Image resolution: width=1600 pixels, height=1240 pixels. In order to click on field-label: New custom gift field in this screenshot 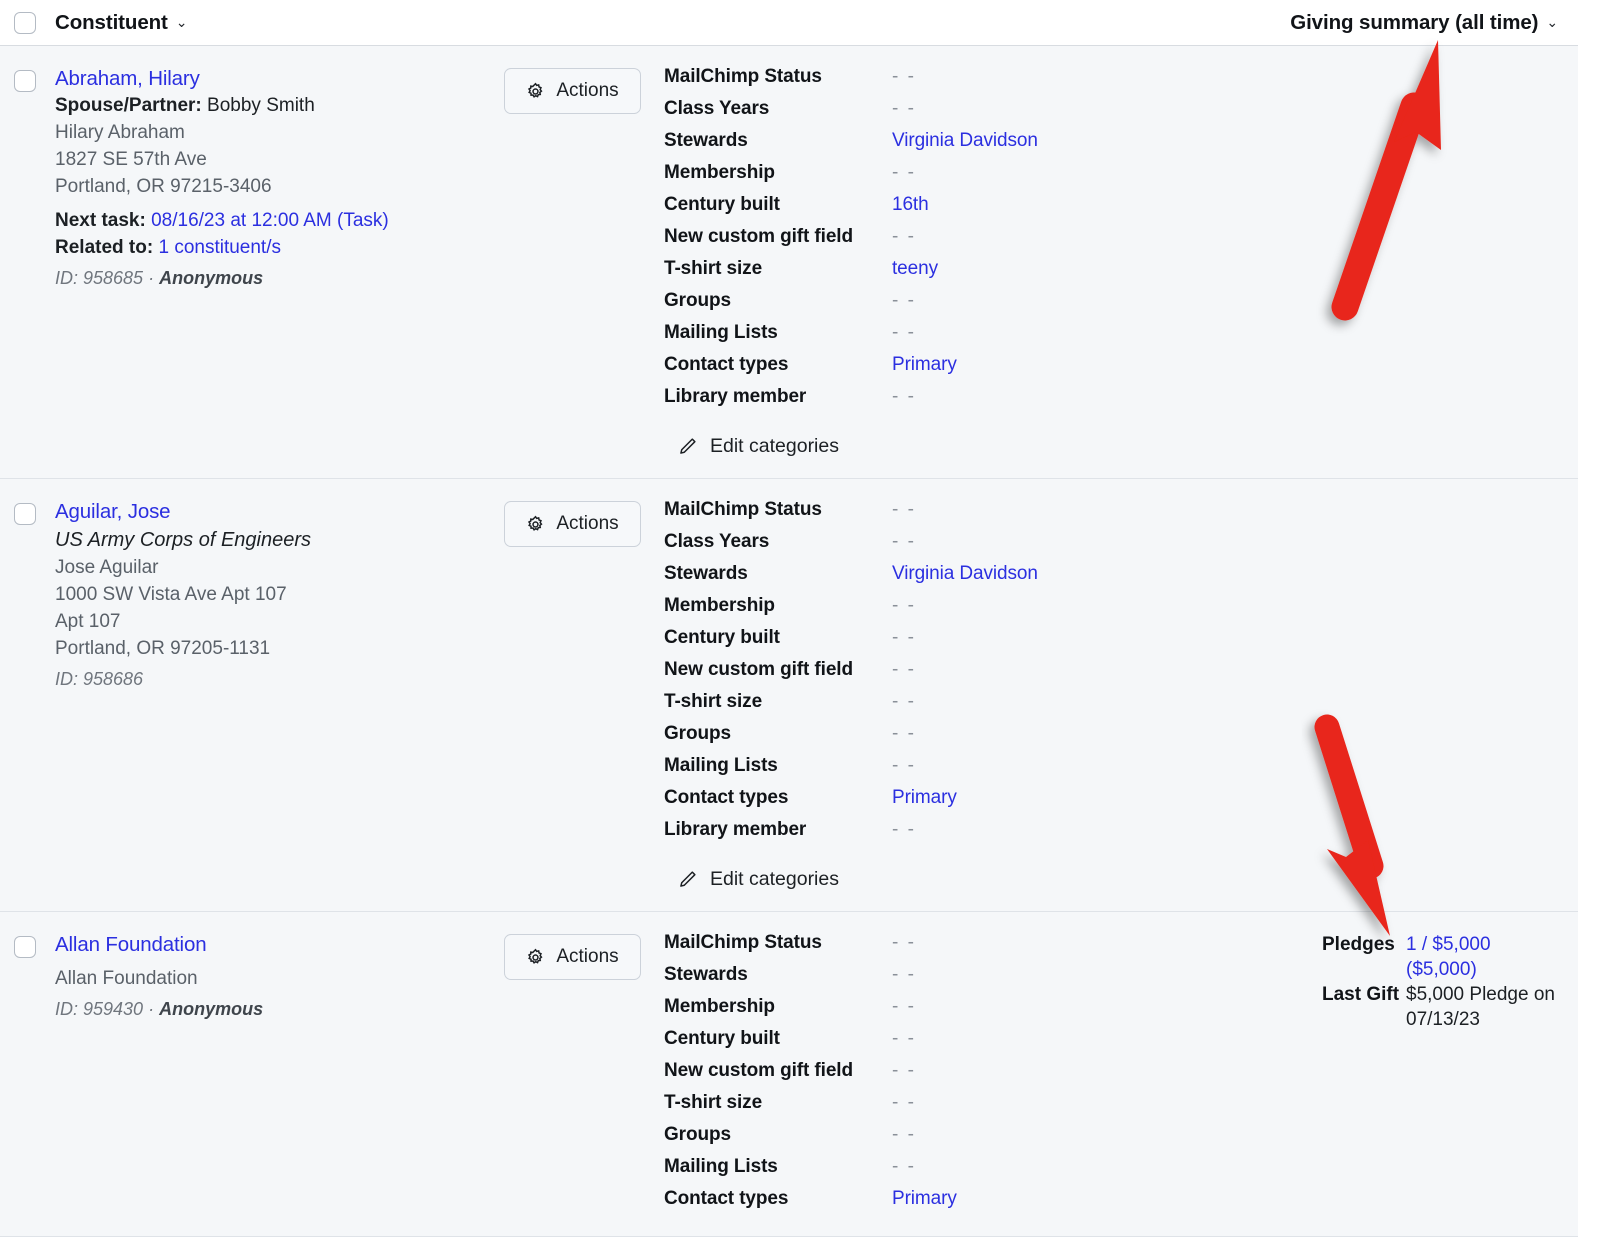, I will do `click(758, 236)`.